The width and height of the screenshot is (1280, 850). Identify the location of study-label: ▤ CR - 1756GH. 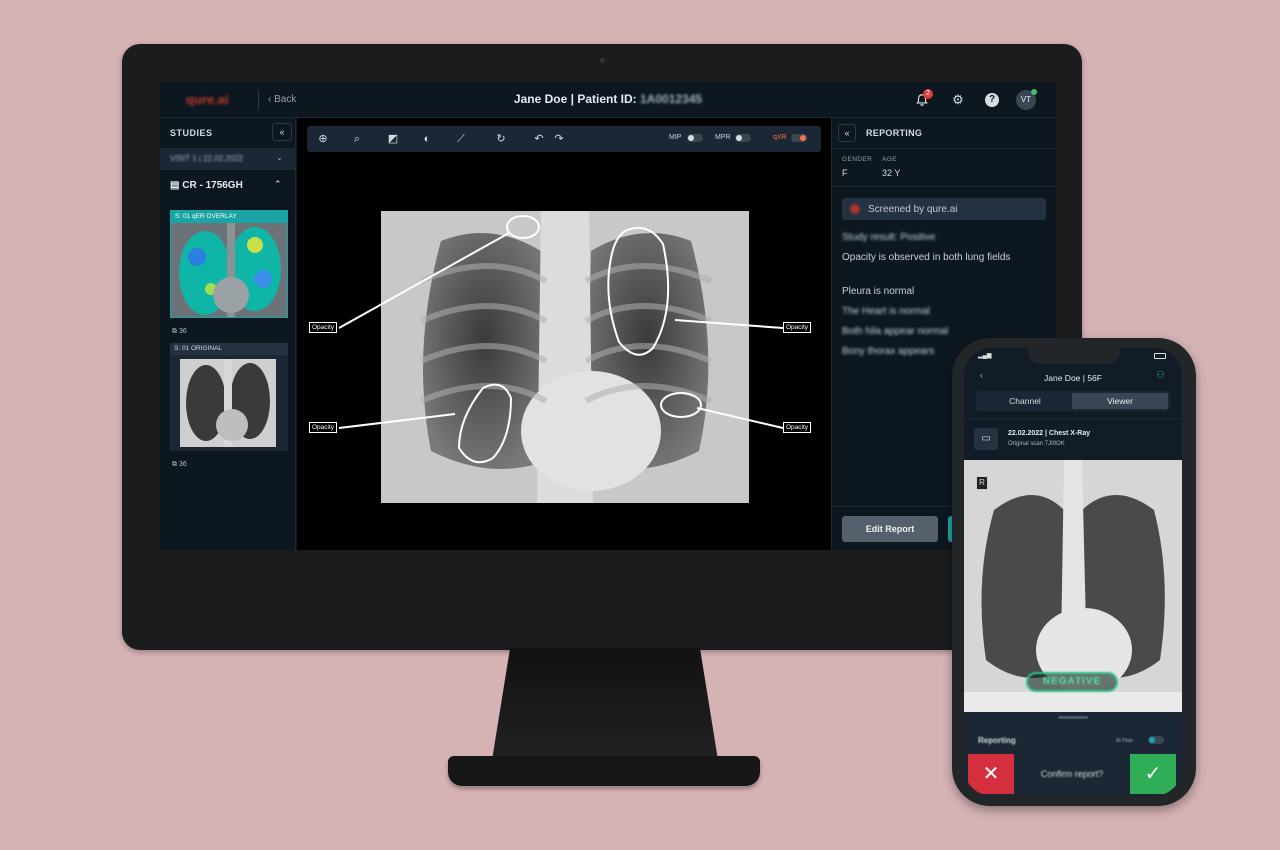
(206, 185).